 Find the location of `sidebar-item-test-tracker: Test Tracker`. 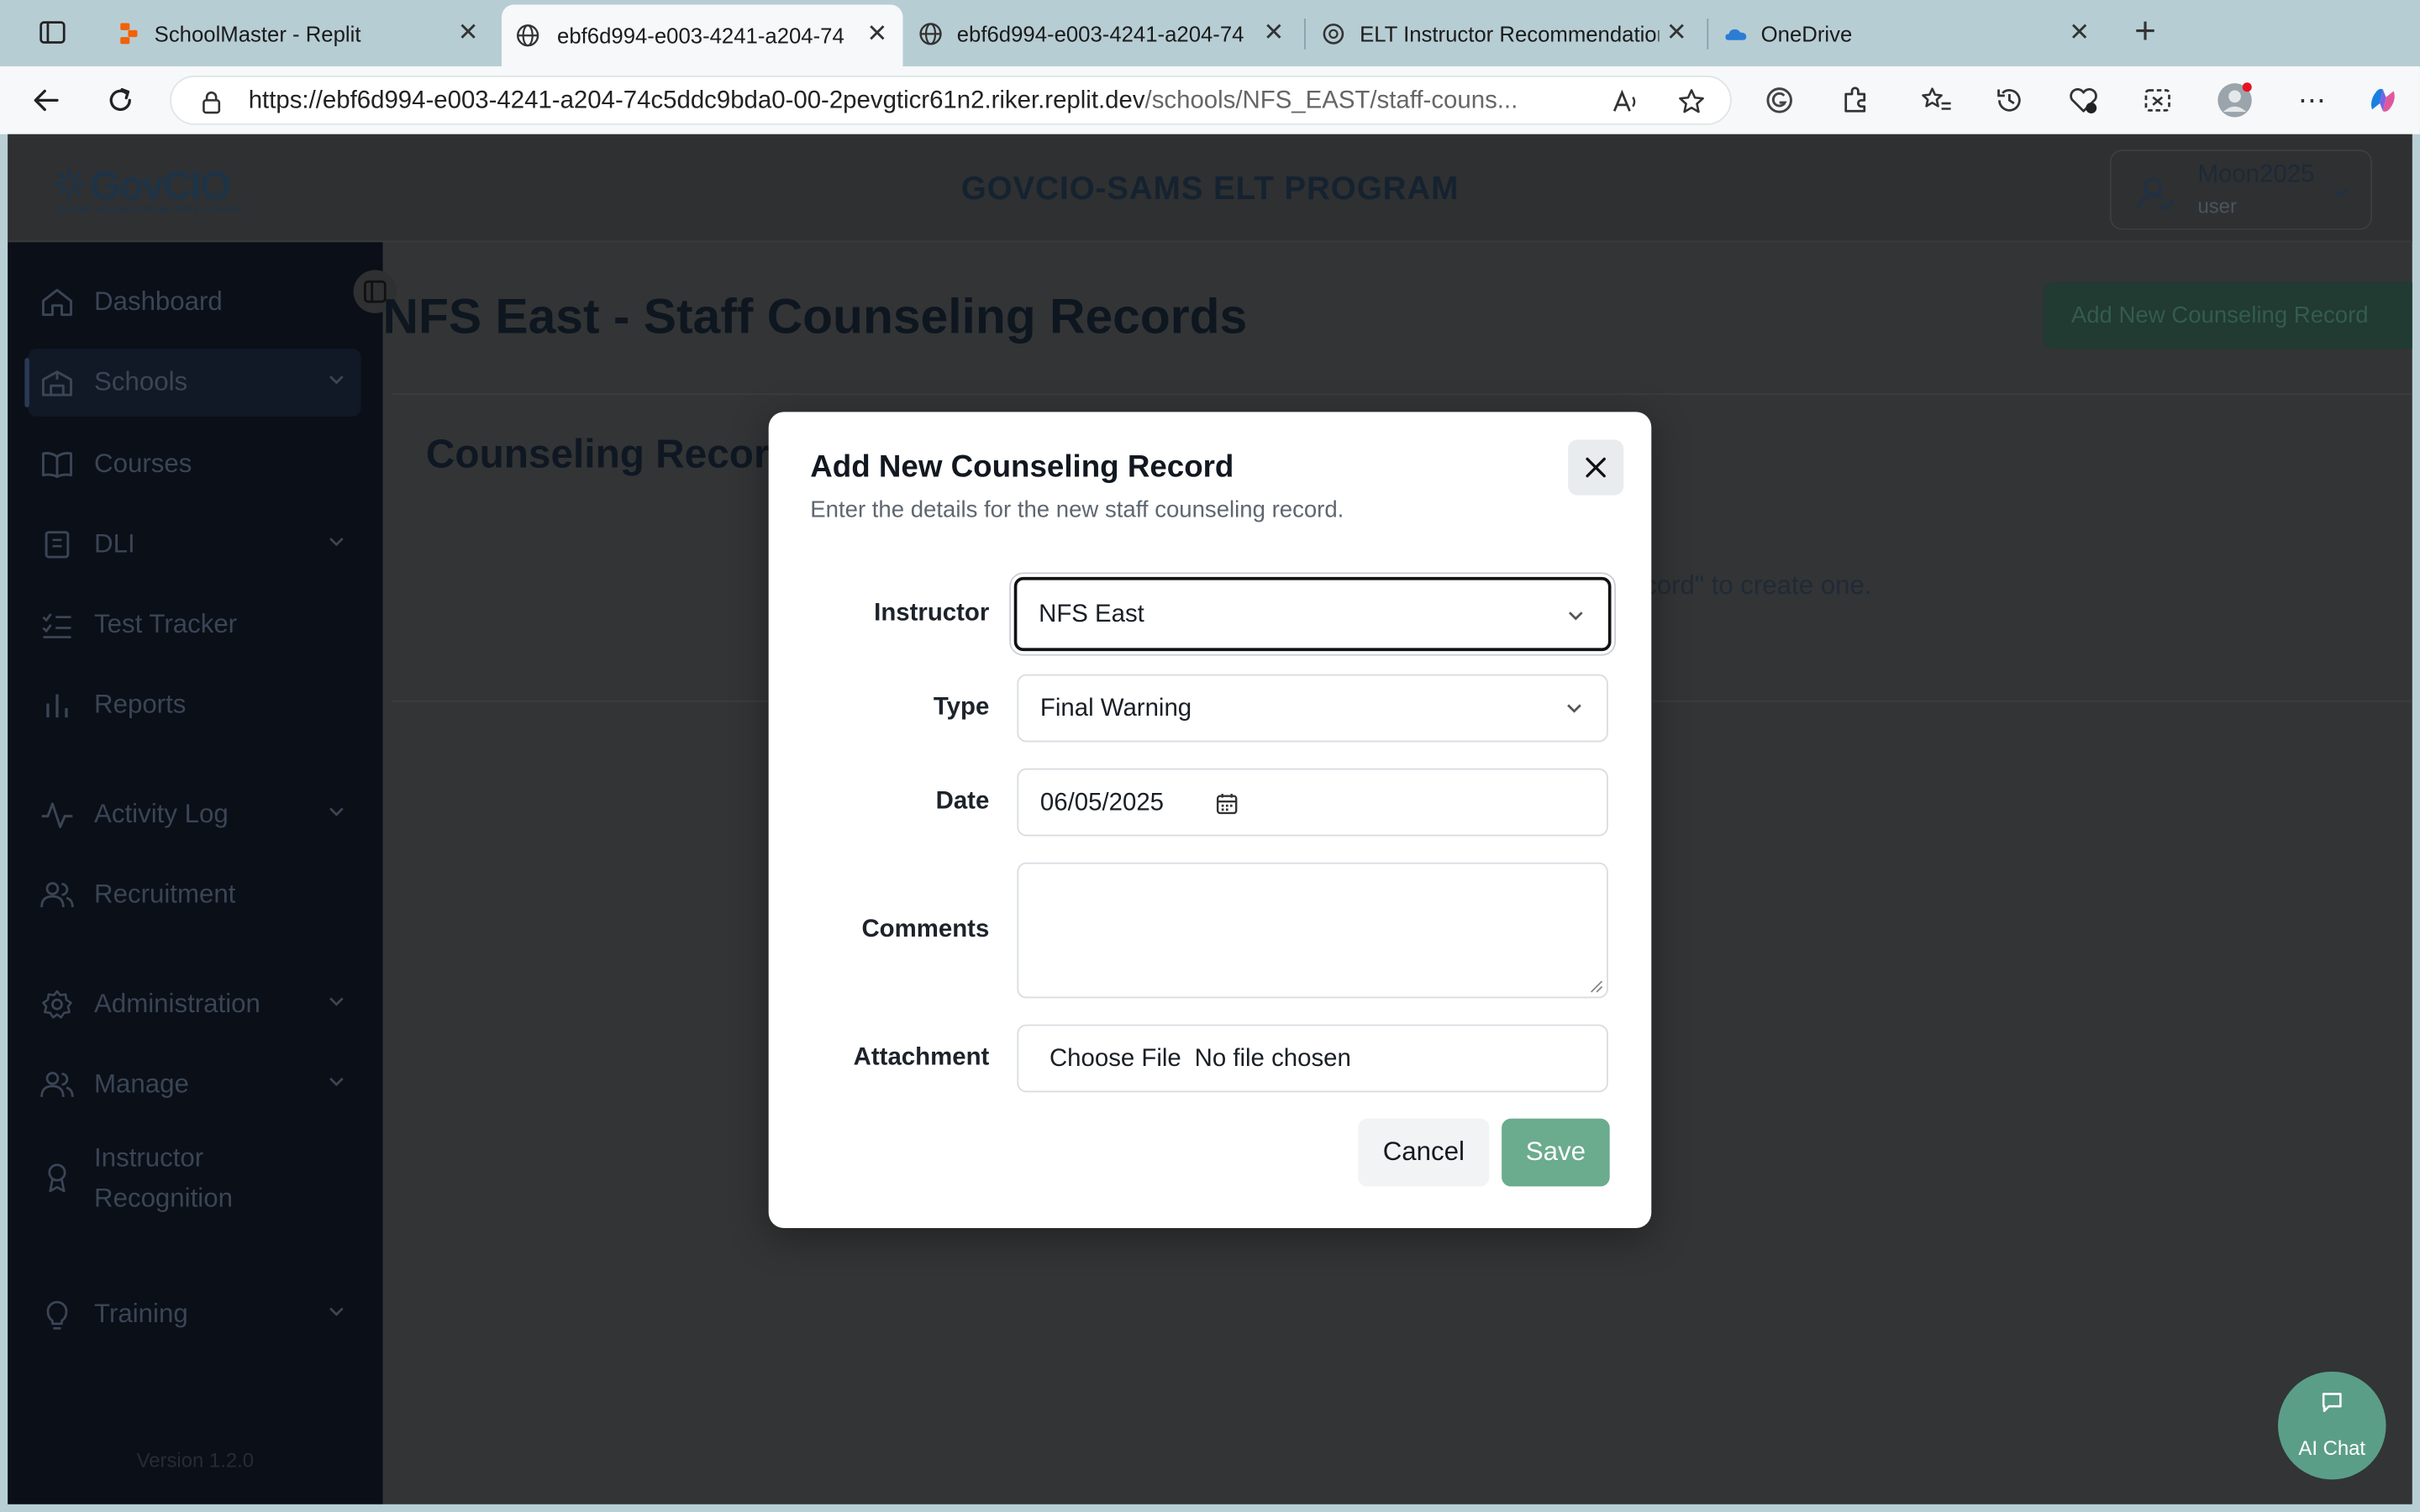

sidebar-item-test-tracker: Test Tracker is located at coordinates (195, 625).